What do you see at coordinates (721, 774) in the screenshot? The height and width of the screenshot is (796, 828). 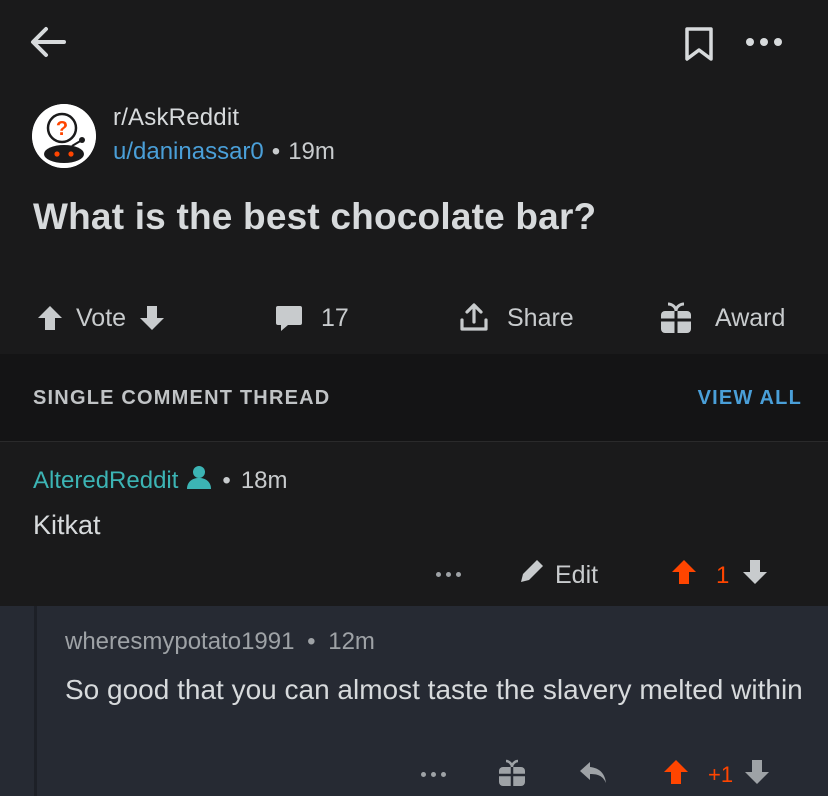 I see `reply-score: +1` at bounding box center [721, 774].